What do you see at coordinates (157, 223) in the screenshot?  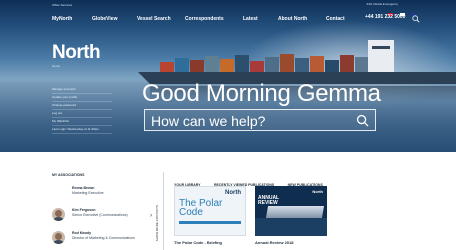 I see `show-more-contacts-label: SHOW MORE CONTACTS` at bounding box center [157, 223].